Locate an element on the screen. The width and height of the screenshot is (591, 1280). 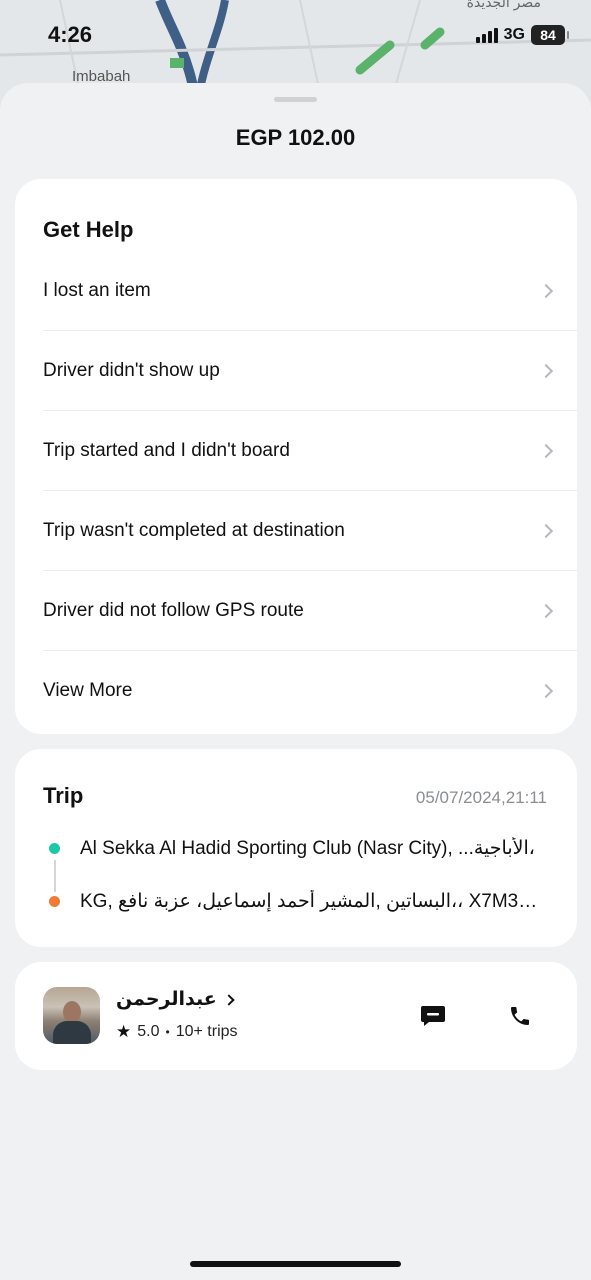
driver-name: عبدالرحمن is located at coordinates (166, 999).